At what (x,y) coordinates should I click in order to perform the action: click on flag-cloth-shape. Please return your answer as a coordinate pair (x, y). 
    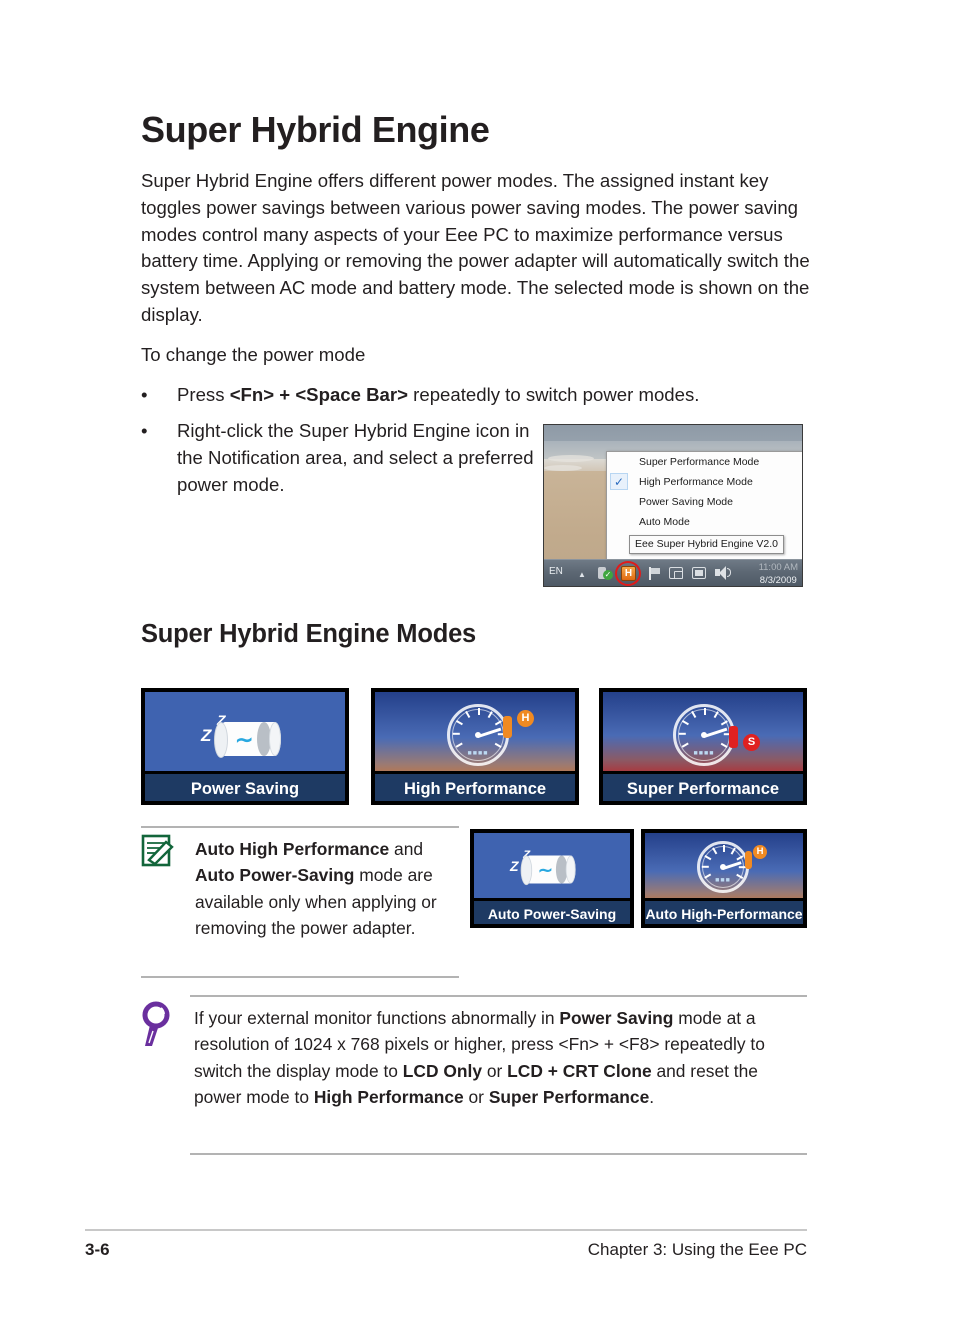
    Looking at the image, I should click on (655, 571).